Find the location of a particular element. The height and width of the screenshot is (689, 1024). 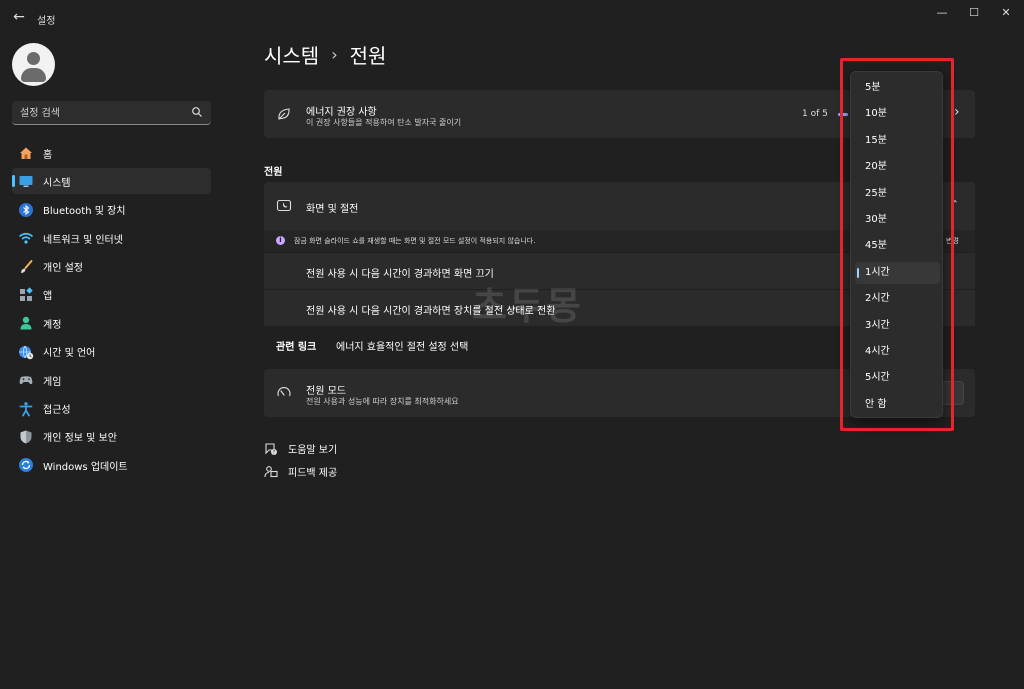

bluetooth-icon is located at coordinates (26, 209).